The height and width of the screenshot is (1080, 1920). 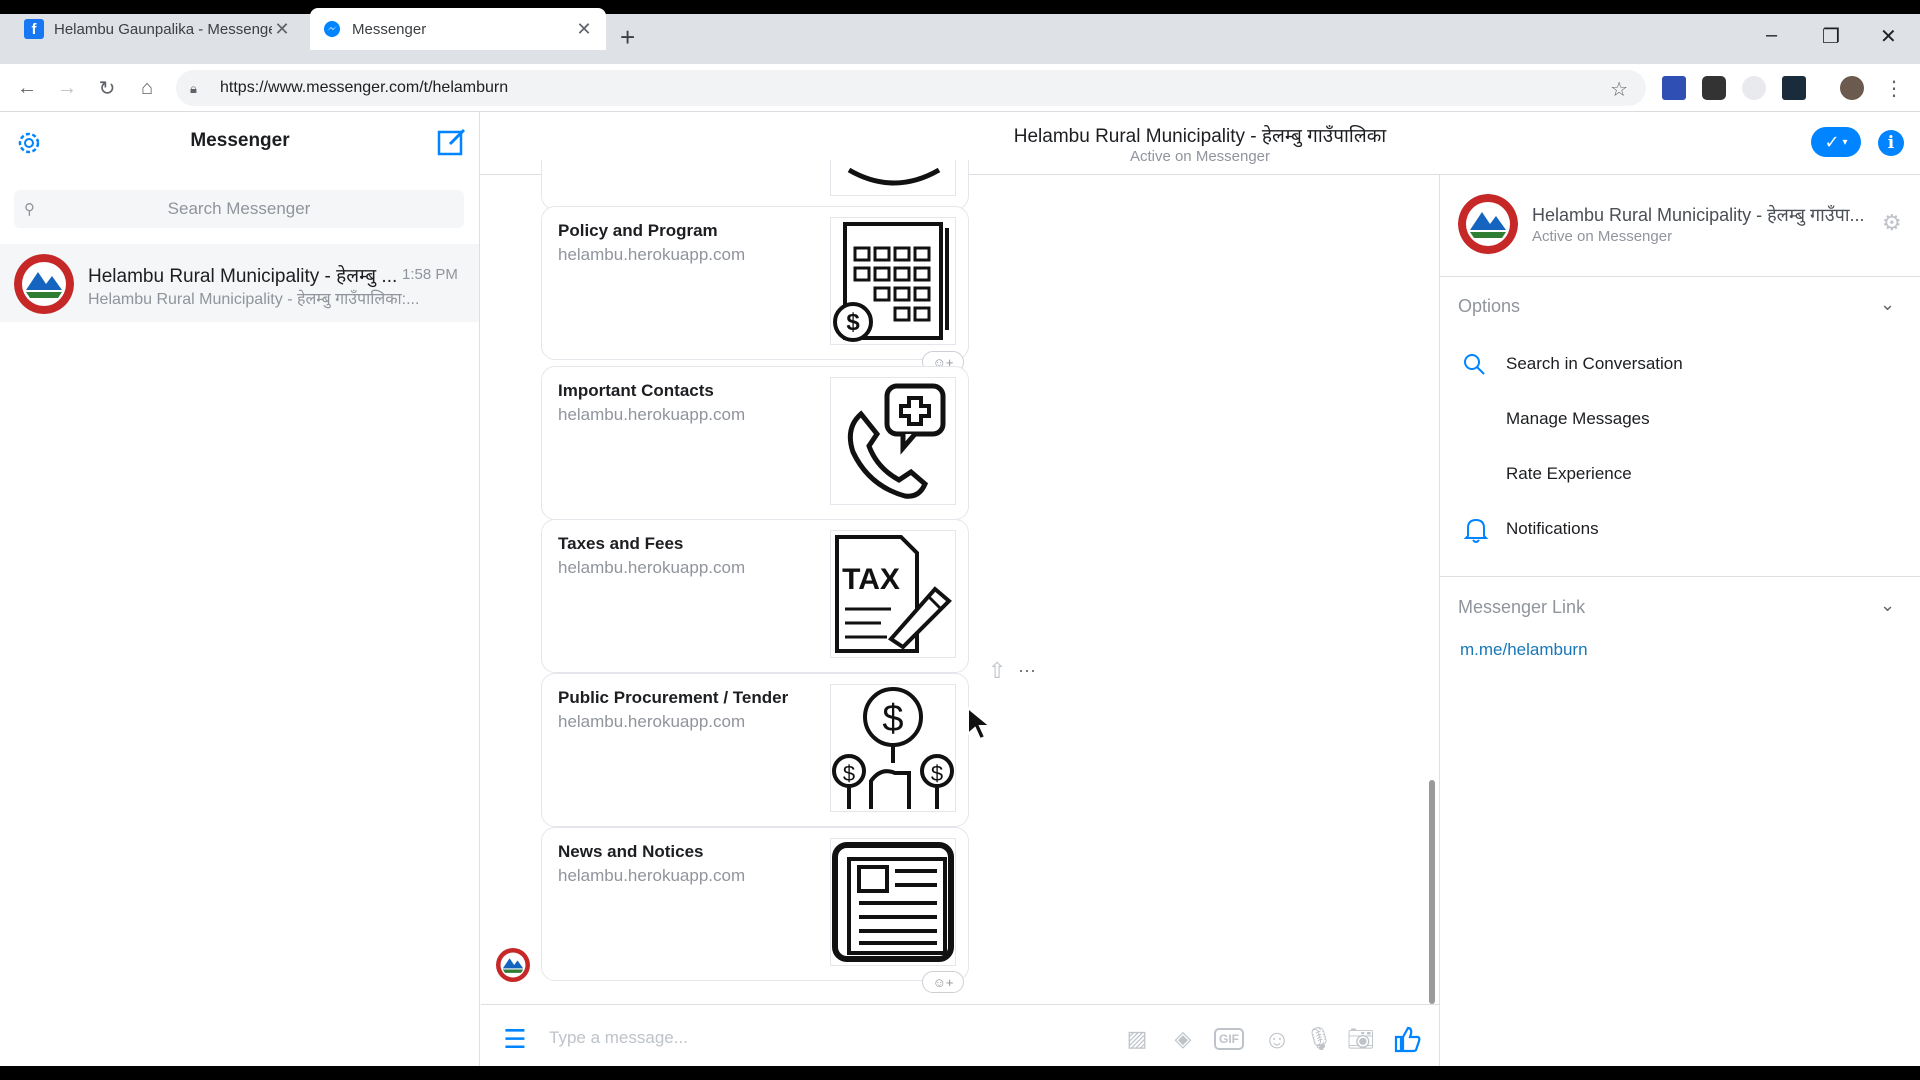 I want to click on messenger-link: m.me/helamburn, so click(x=1524, y=650).